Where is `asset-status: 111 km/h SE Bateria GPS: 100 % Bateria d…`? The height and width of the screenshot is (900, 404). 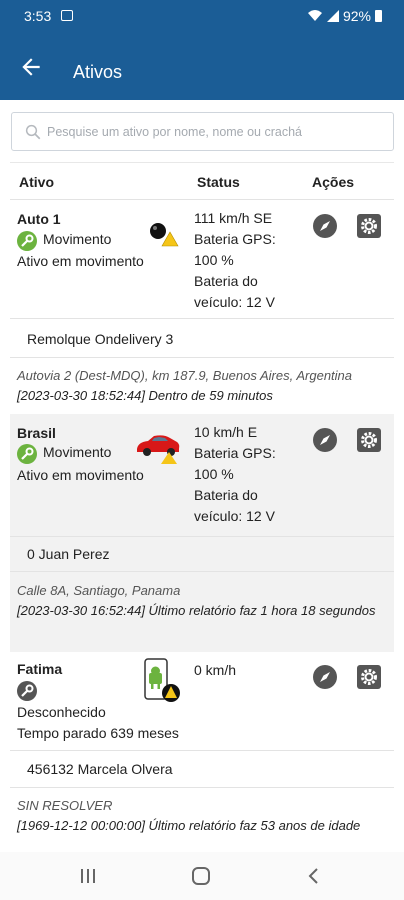 asset-status: 111 km/h SE Bateria GPS: 100 % Bateria d… is located at coordinates (244, 260).